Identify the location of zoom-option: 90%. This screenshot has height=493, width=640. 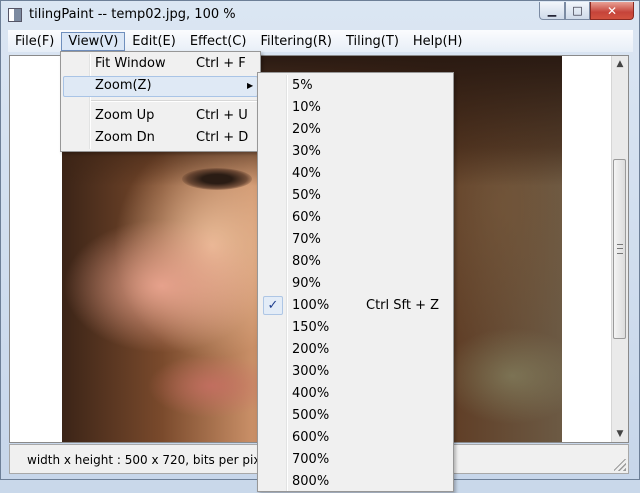
(355, 284).